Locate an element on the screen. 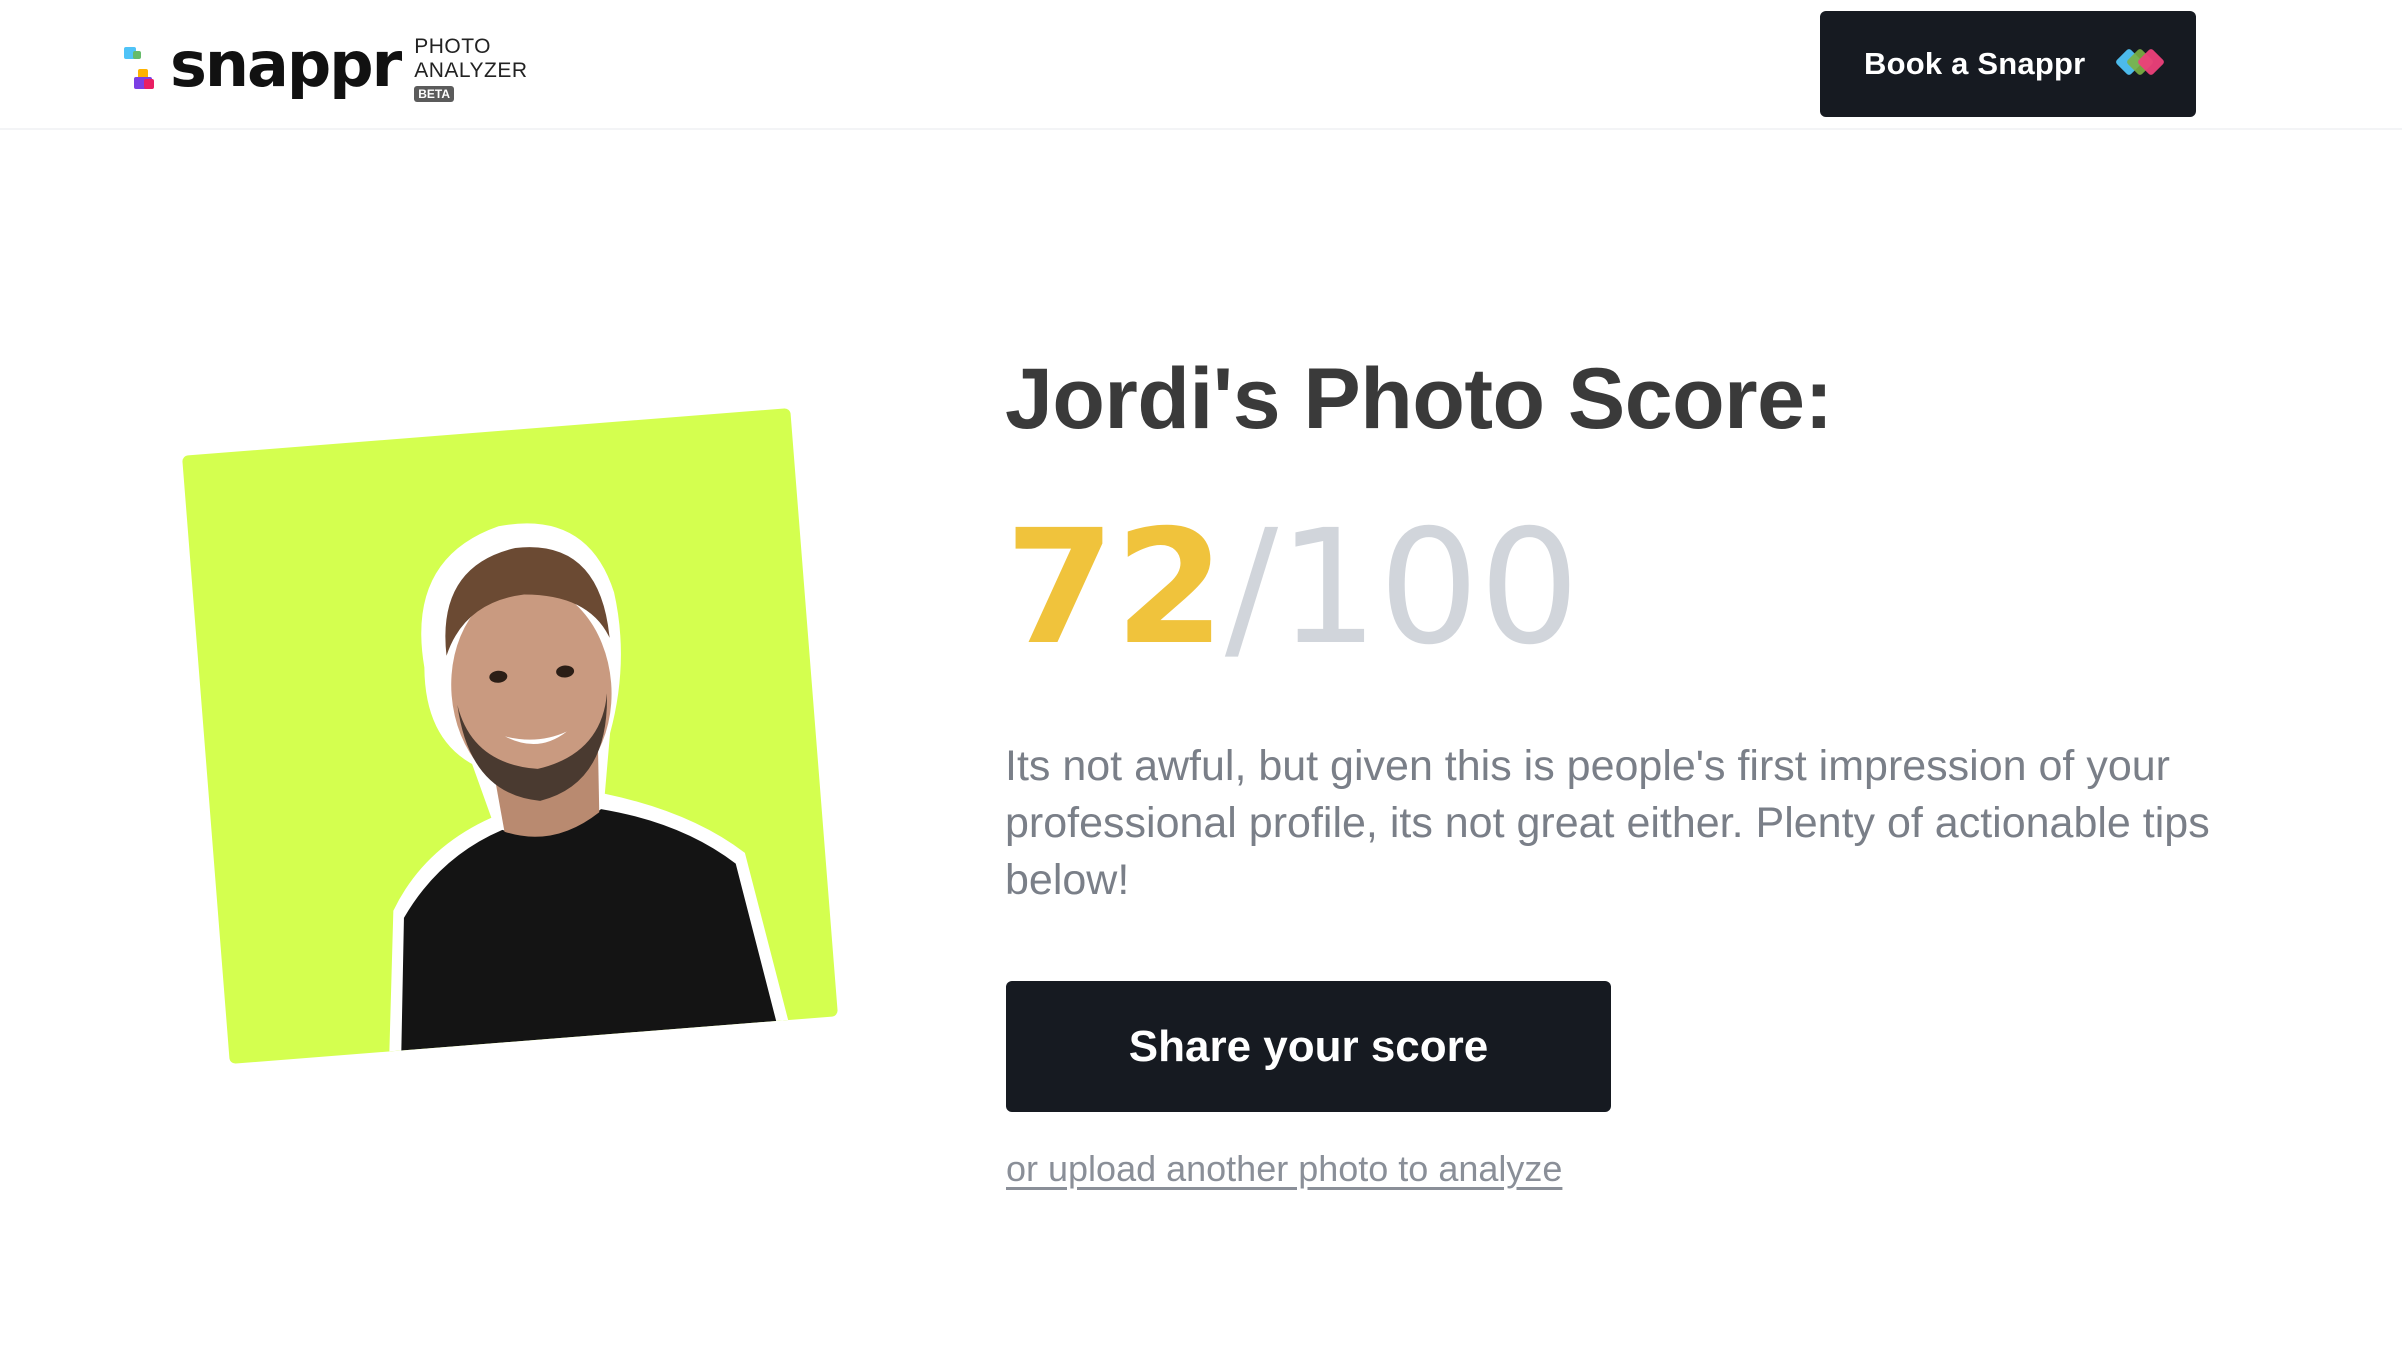  profile-photo-container is located at coordinates (505, 731).